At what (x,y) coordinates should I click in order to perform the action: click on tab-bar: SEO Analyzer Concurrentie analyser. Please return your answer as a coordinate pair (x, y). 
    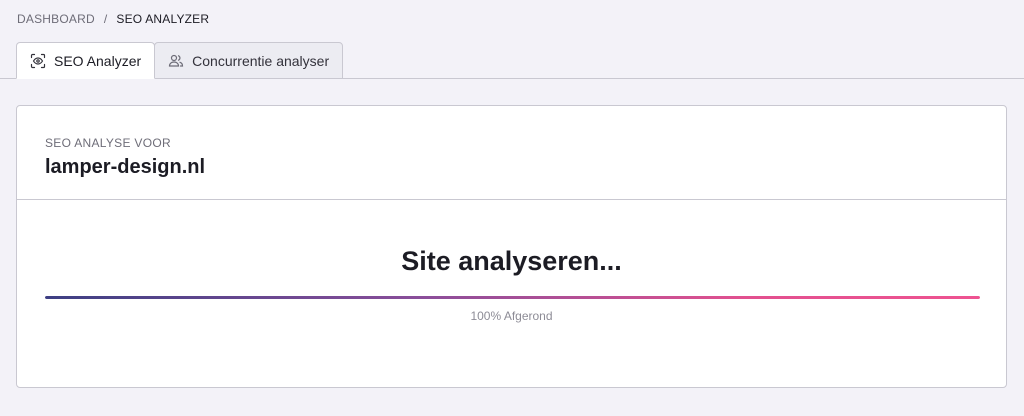
    Looking at the image, I should click on (180, 60).